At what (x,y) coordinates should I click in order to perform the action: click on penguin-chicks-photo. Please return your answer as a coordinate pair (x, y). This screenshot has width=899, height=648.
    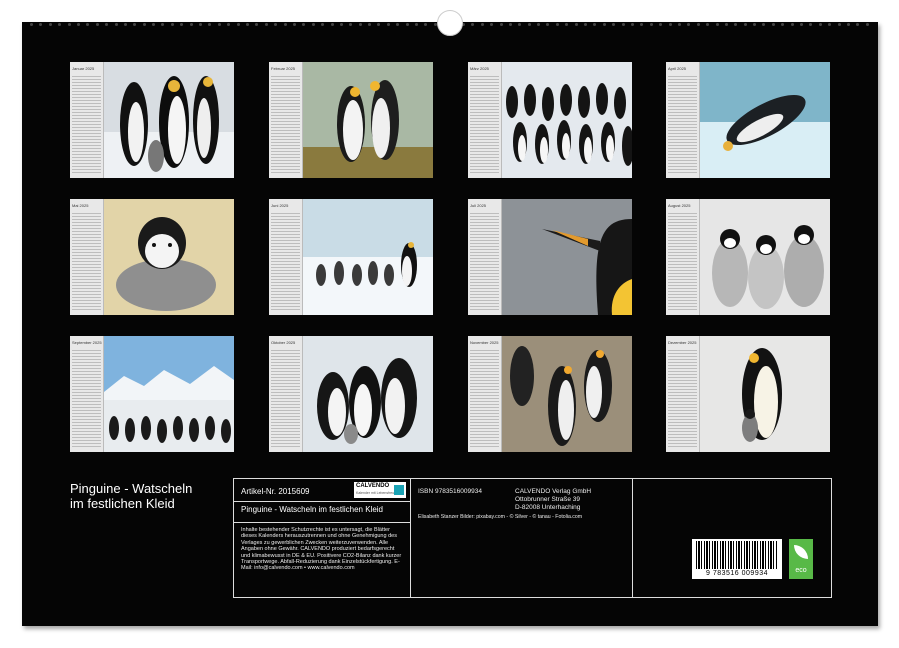
    Looking at the image, I should click on (765, 257).